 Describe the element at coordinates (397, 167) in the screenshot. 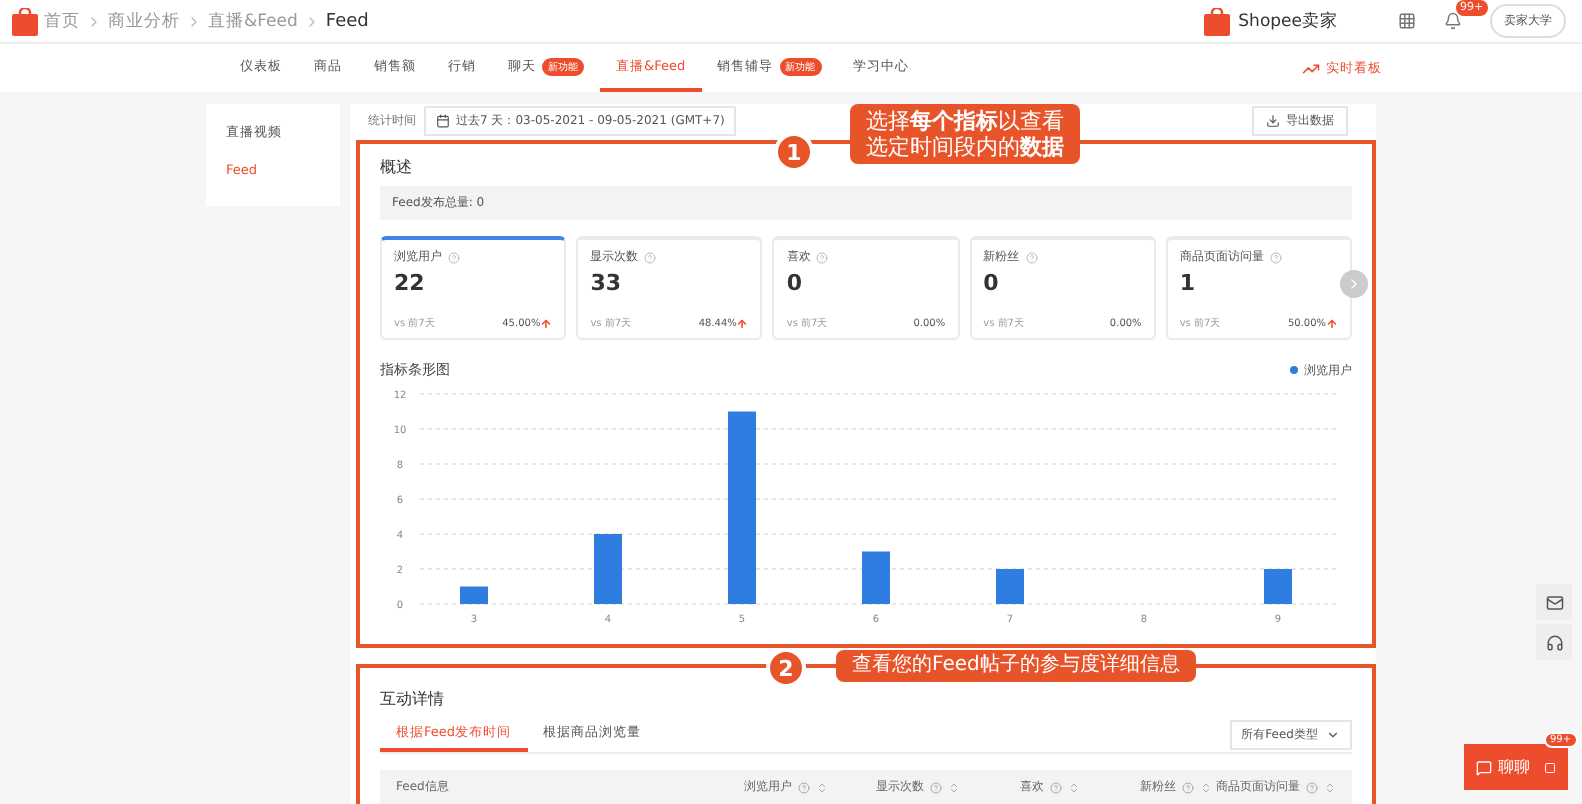

I see `section-title: 概述` at that location.